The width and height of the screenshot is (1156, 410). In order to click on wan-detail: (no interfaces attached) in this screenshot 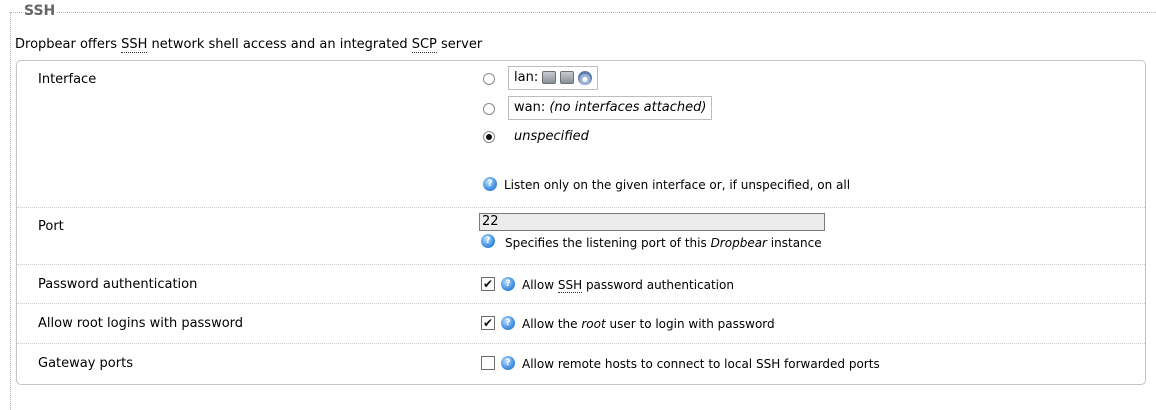, I will do `click(628, 107)`.